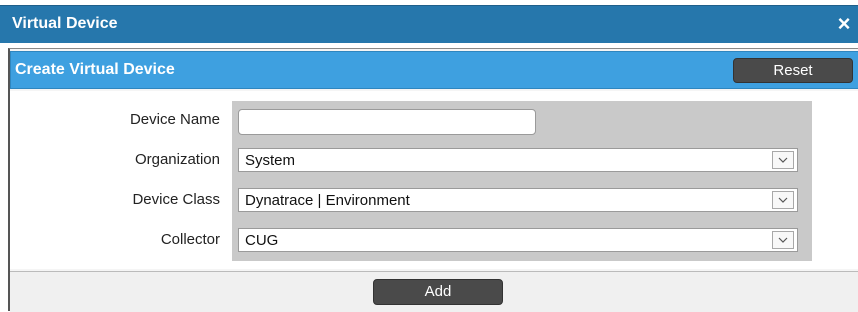 The image size is (858, 312). I want to click on add-button: Add, so click(438, 292).